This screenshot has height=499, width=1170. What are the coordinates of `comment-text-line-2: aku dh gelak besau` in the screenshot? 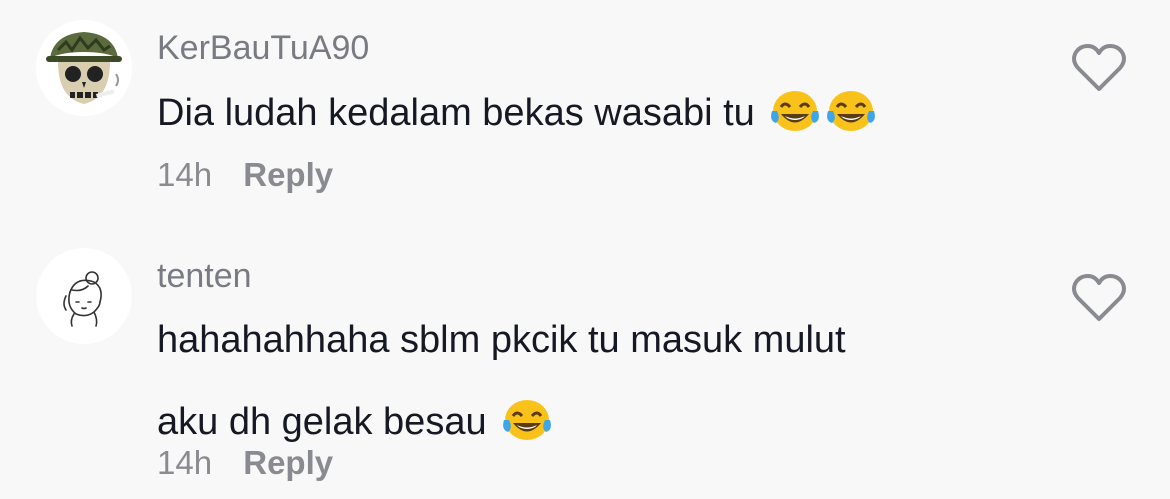 It's located at (322, 422).